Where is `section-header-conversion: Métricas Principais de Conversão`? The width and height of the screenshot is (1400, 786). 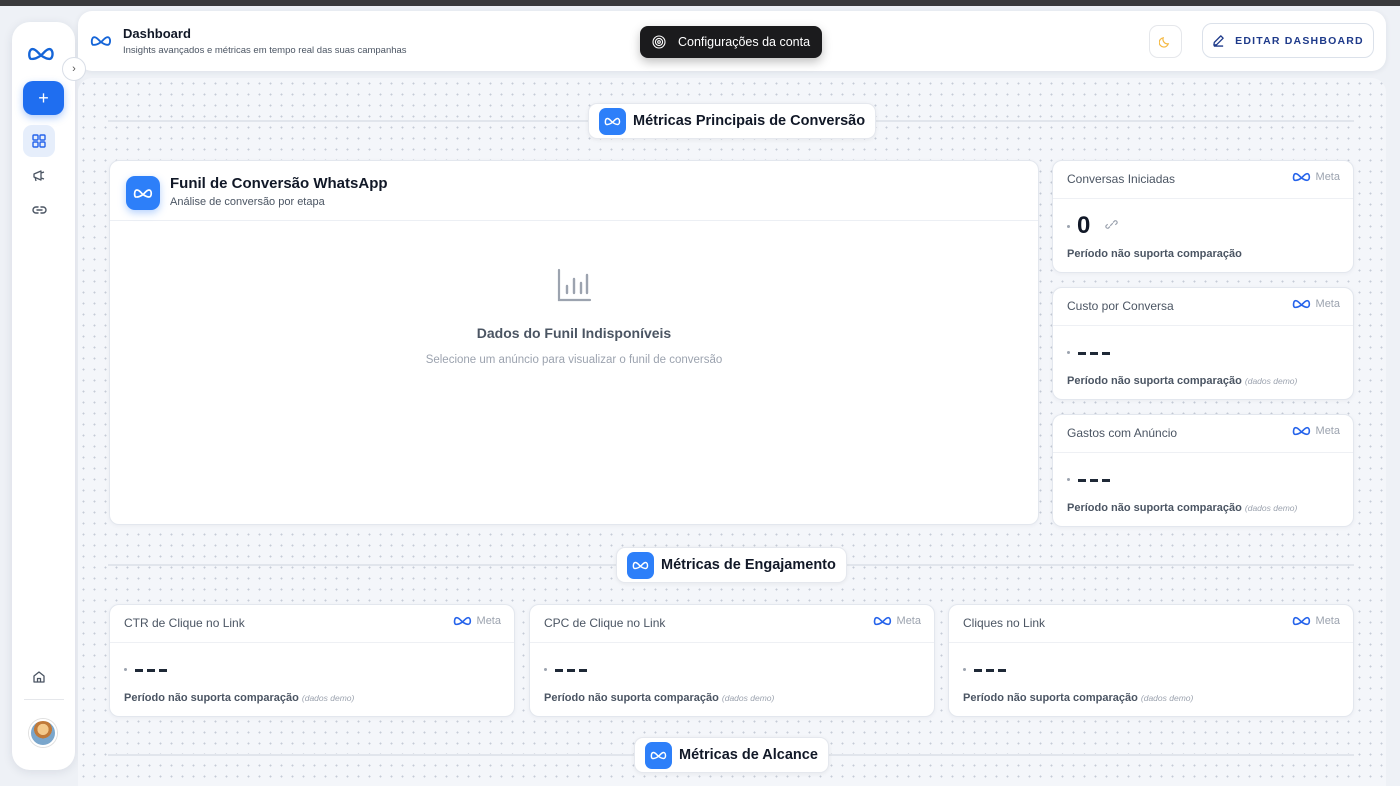
section-header-conversion: Métricas Principais de Conversão is located at coordinates (732, 121).